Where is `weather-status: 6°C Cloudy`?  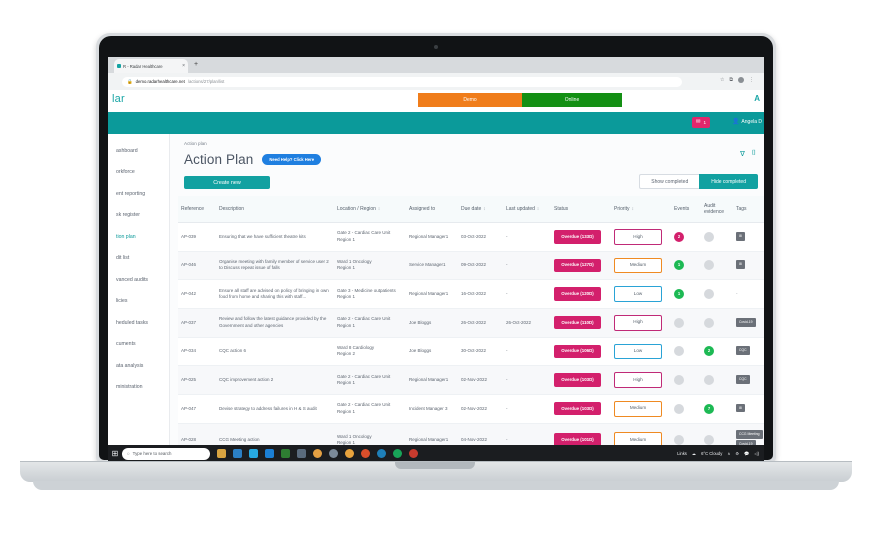 weather-status: 6°C Cloudy is located at coordinates (711, 453).